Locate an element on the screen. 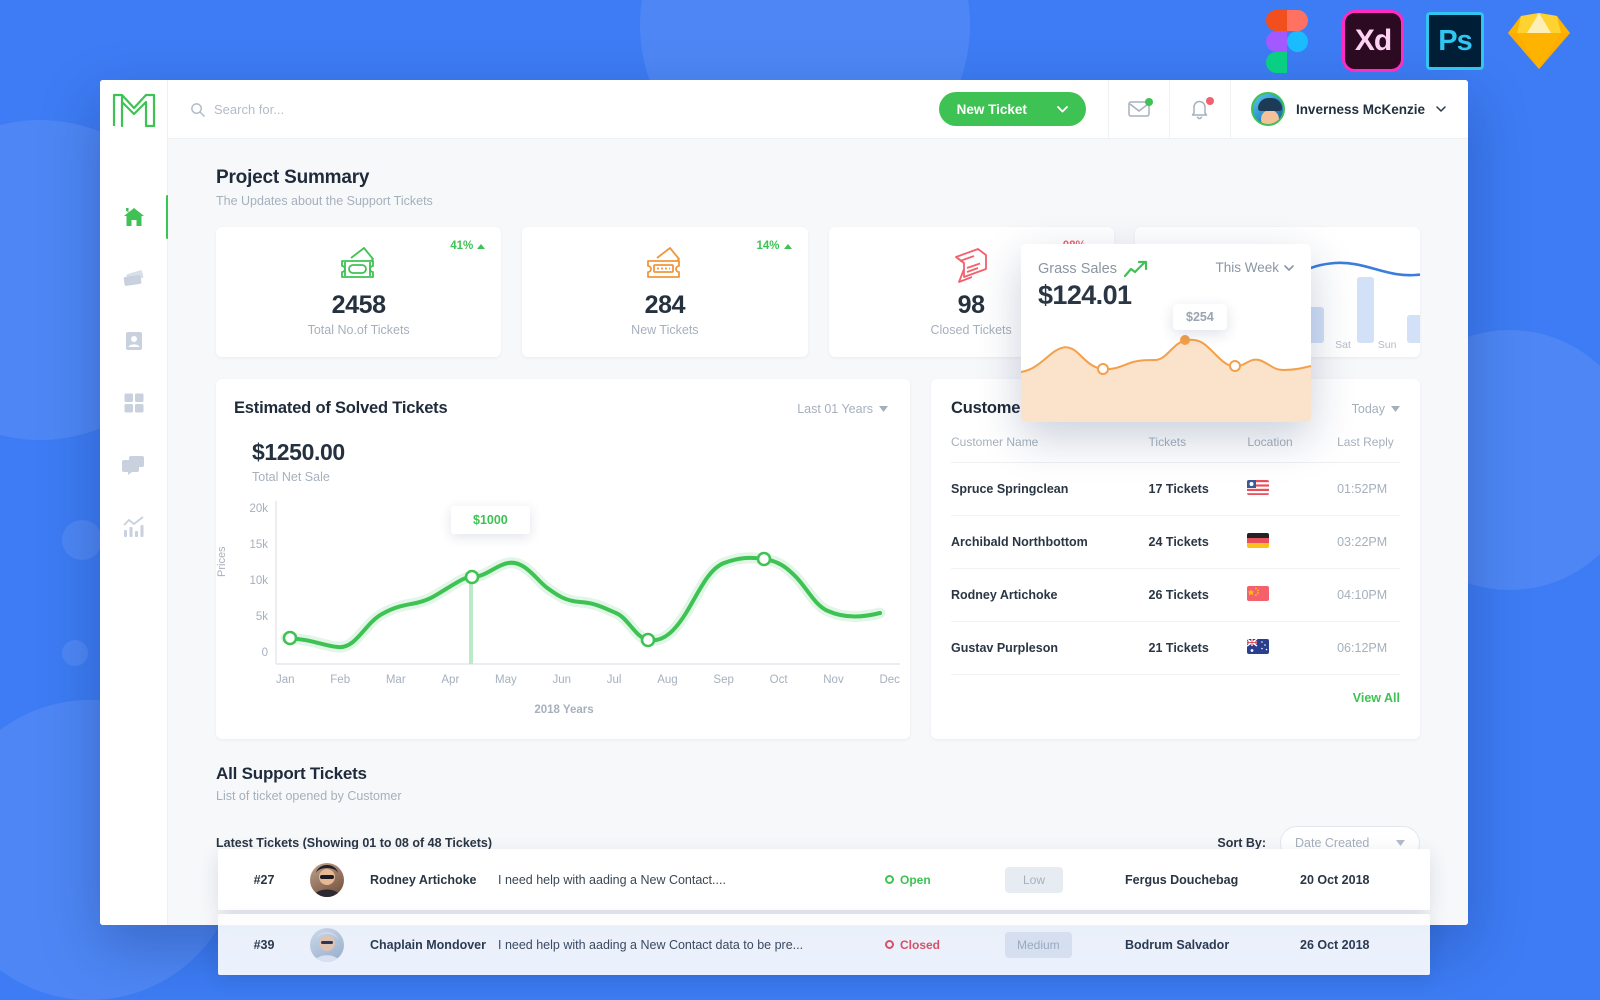 This screenshot has width=1600, height=1000. analytics-icon is located at coordinates (133, 526).